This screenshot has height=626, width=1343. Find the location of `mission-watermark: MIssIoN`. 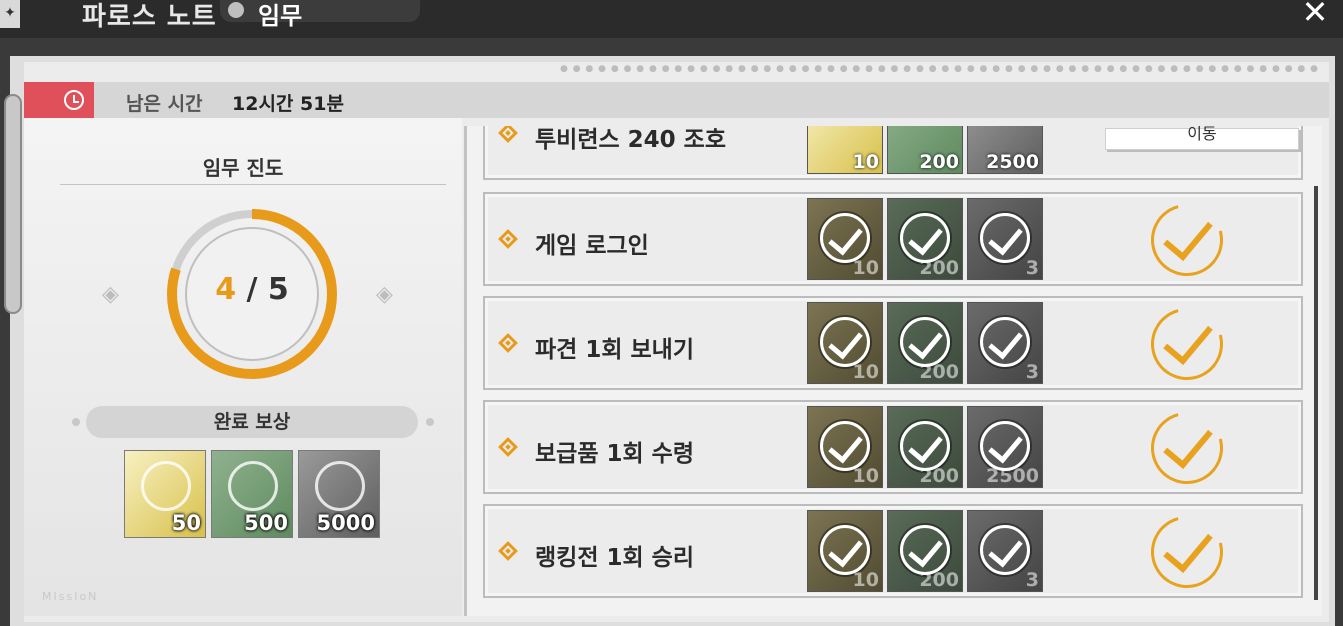

mission-watermark: MIssIoN is located at coordinates (70, 596).